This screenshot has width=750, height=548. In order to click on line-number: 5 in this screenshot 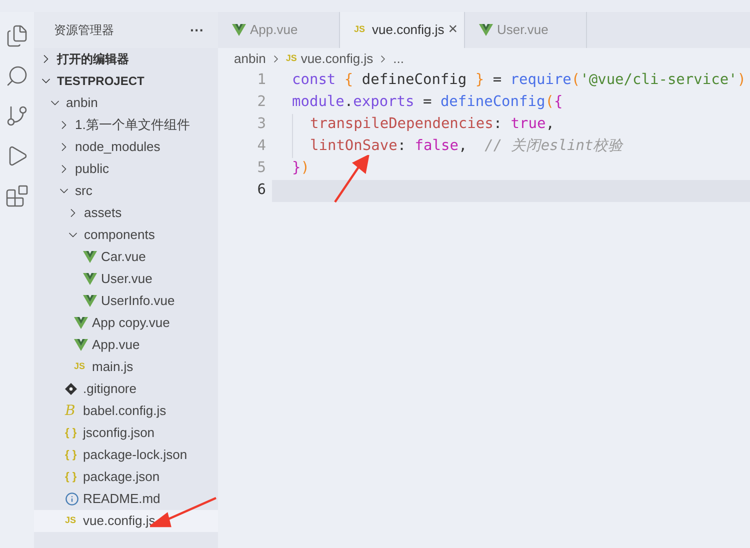, I will do `click(261, 168)`.